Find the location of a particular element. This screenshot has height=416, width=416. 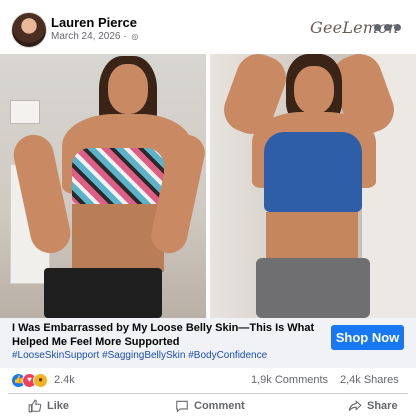

comments-count: 1,9k Comments is located at coordinates (289, 380).